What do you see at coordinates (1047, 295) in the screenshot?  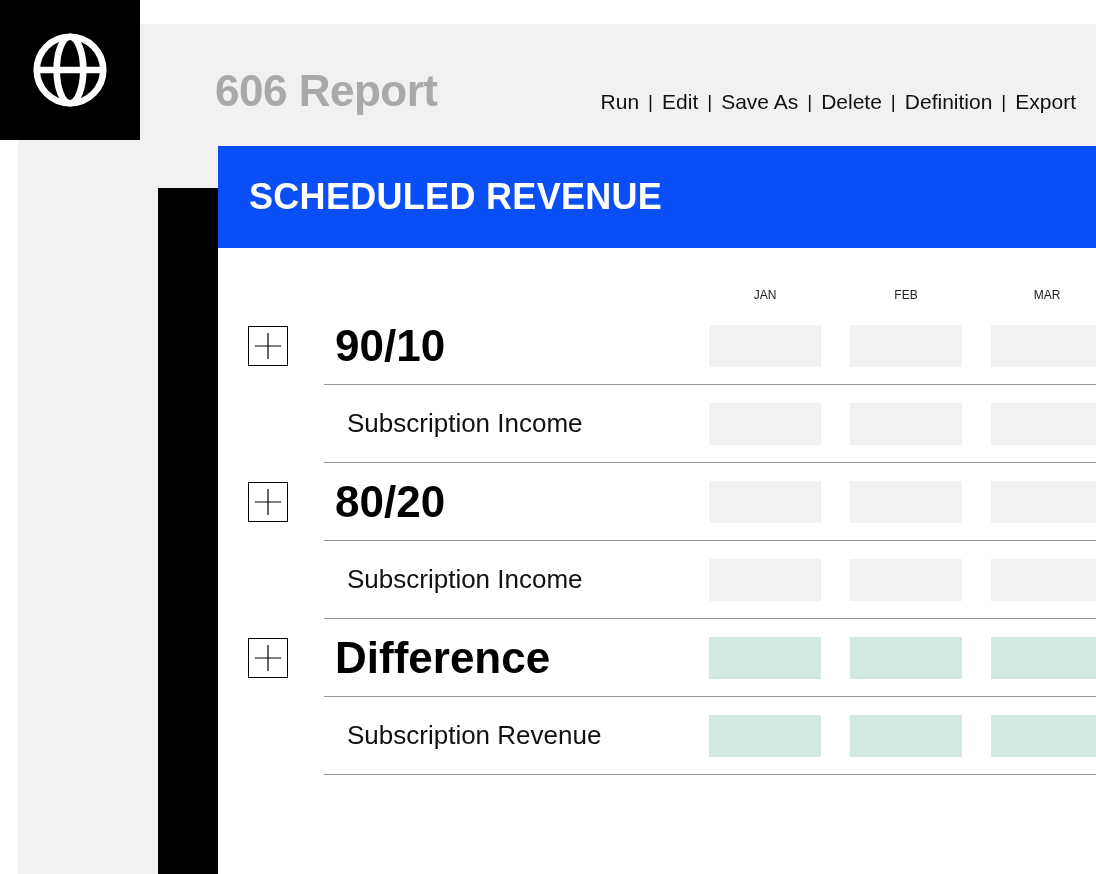 I see `column-header: MAR` at bounding box center [1047, 295].